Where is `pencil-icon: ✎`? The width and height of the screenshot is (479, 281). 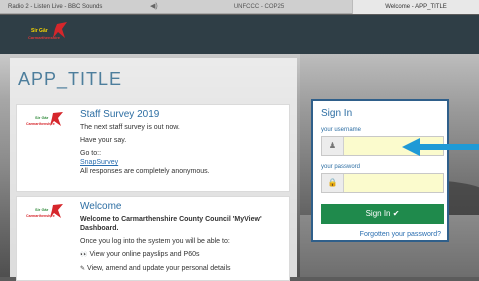 pencil-icon: ✎ is located at coordinates (83, 269).